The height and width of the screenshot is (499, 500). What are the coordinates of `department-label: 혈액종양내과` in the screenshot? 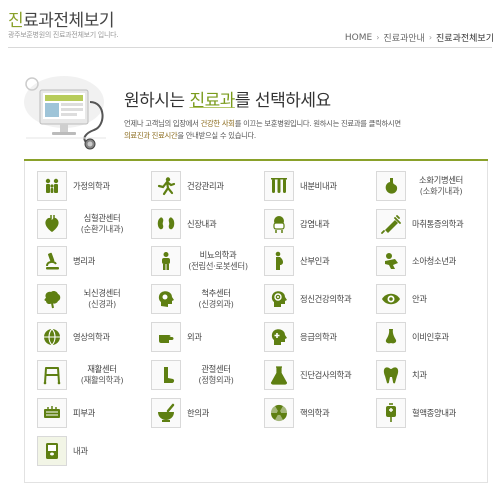 It's located at (434, 413).